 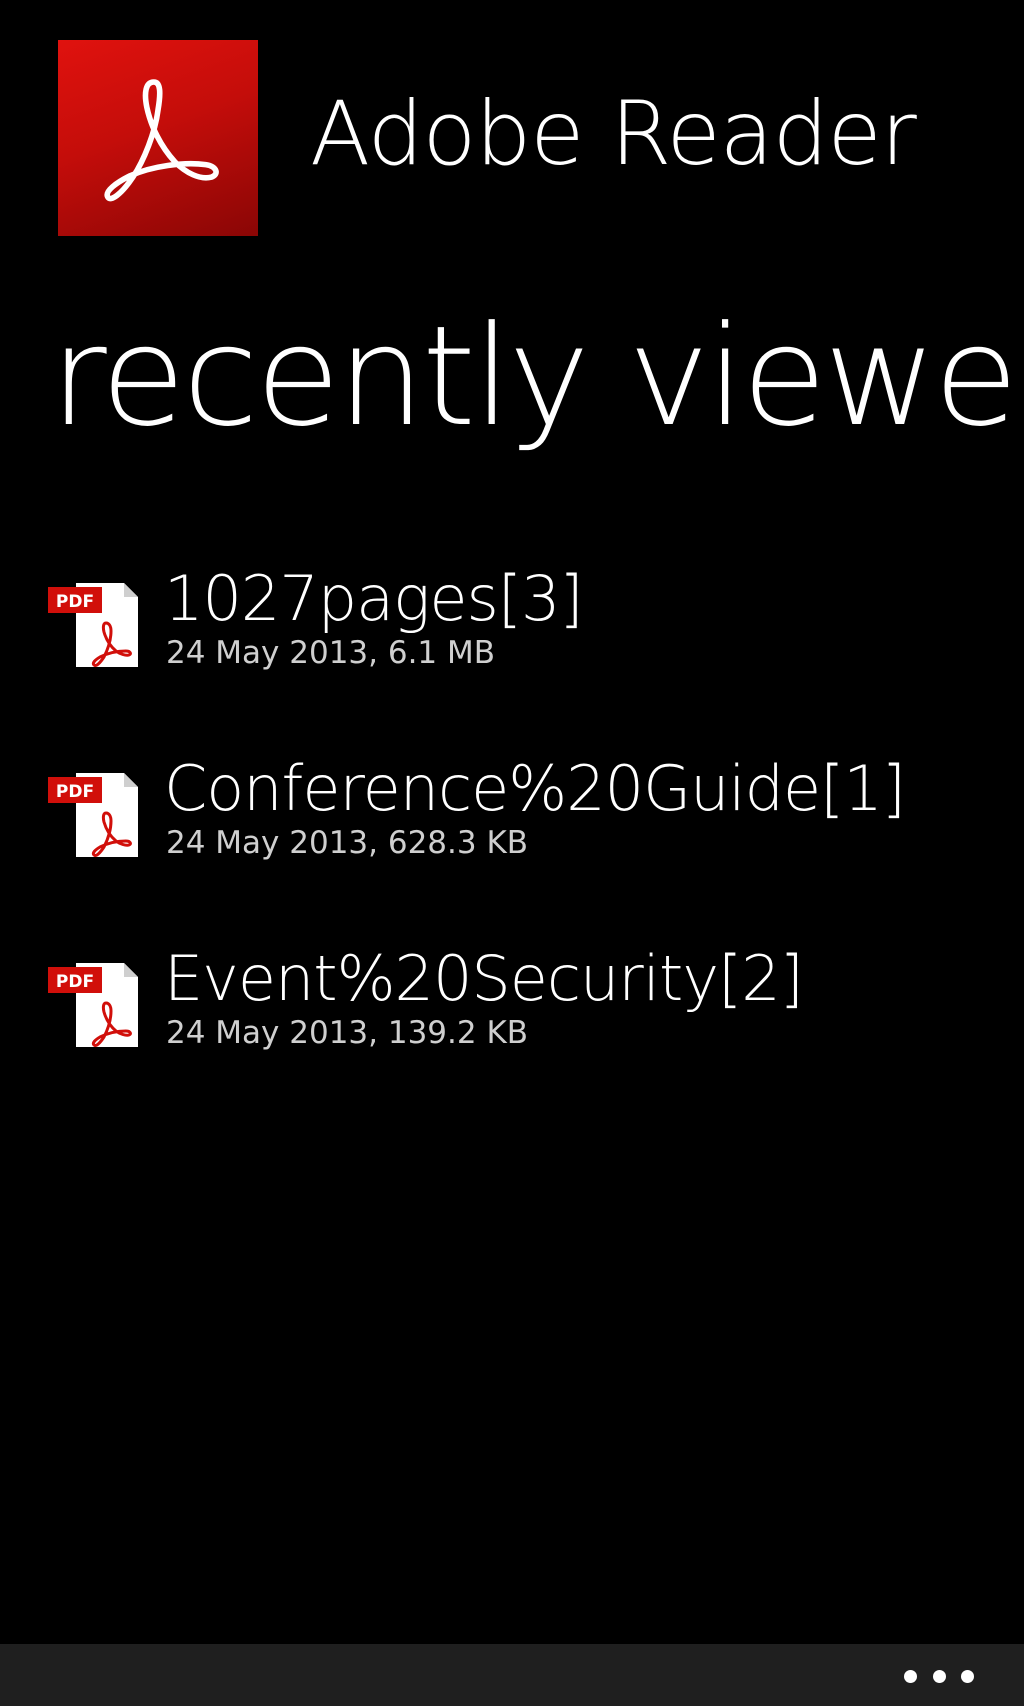 I want to click on more-options-icon, so click(x=939, y=1676).